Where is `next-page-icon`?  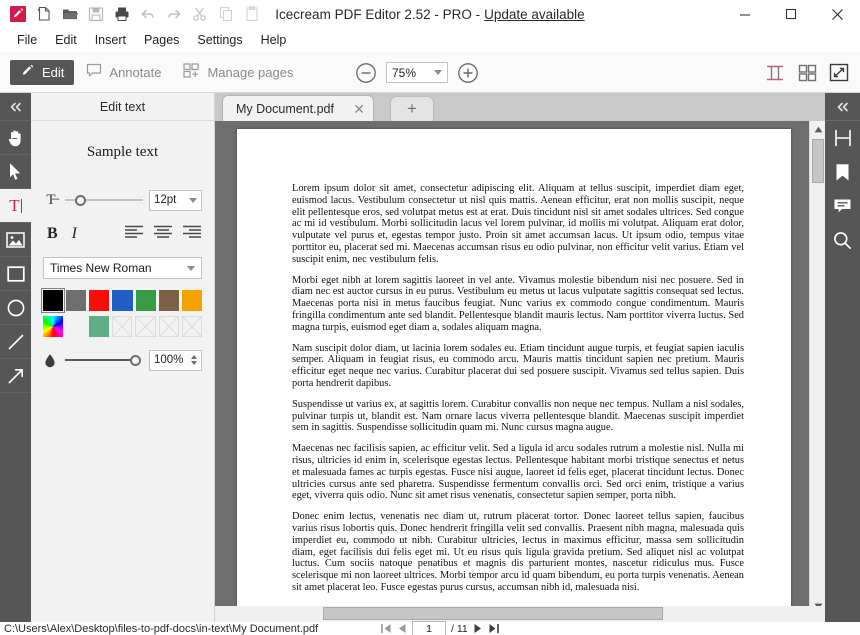
next-page-icon is located at coordinates (478, 628).